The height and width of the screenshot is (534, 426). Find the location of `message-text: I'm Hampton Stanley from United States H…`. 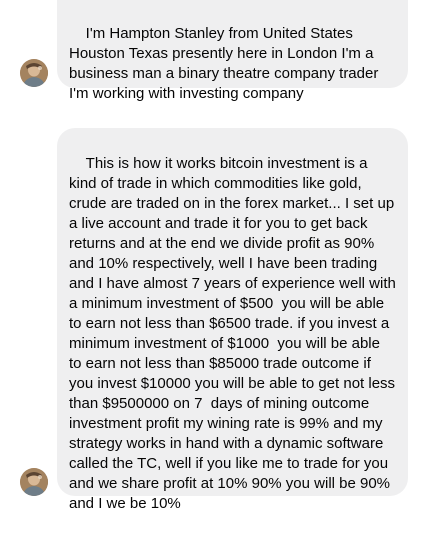

message-text: I'm Hampton Stanley from United States H… is located at coordinates (226, 63).